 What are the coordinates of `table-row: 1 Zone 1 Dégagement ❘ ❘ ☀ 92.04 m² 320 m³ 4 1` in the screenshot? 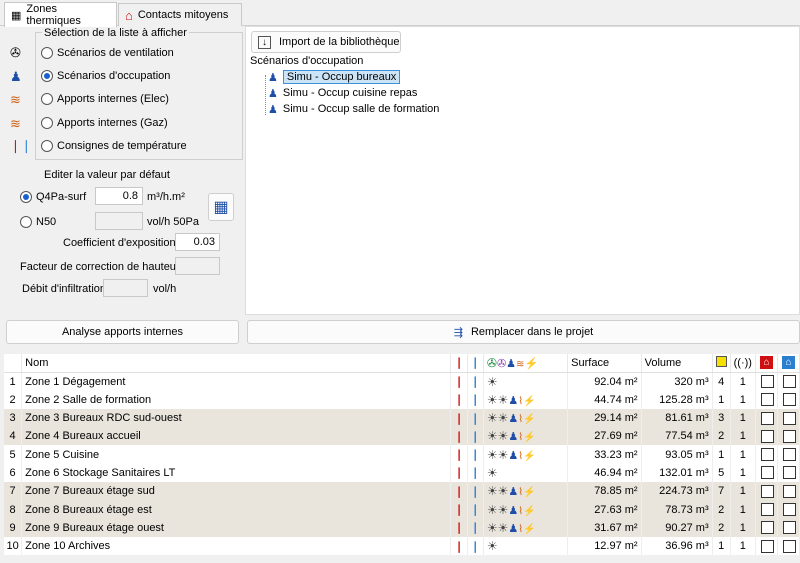 It's located at (402, 381).